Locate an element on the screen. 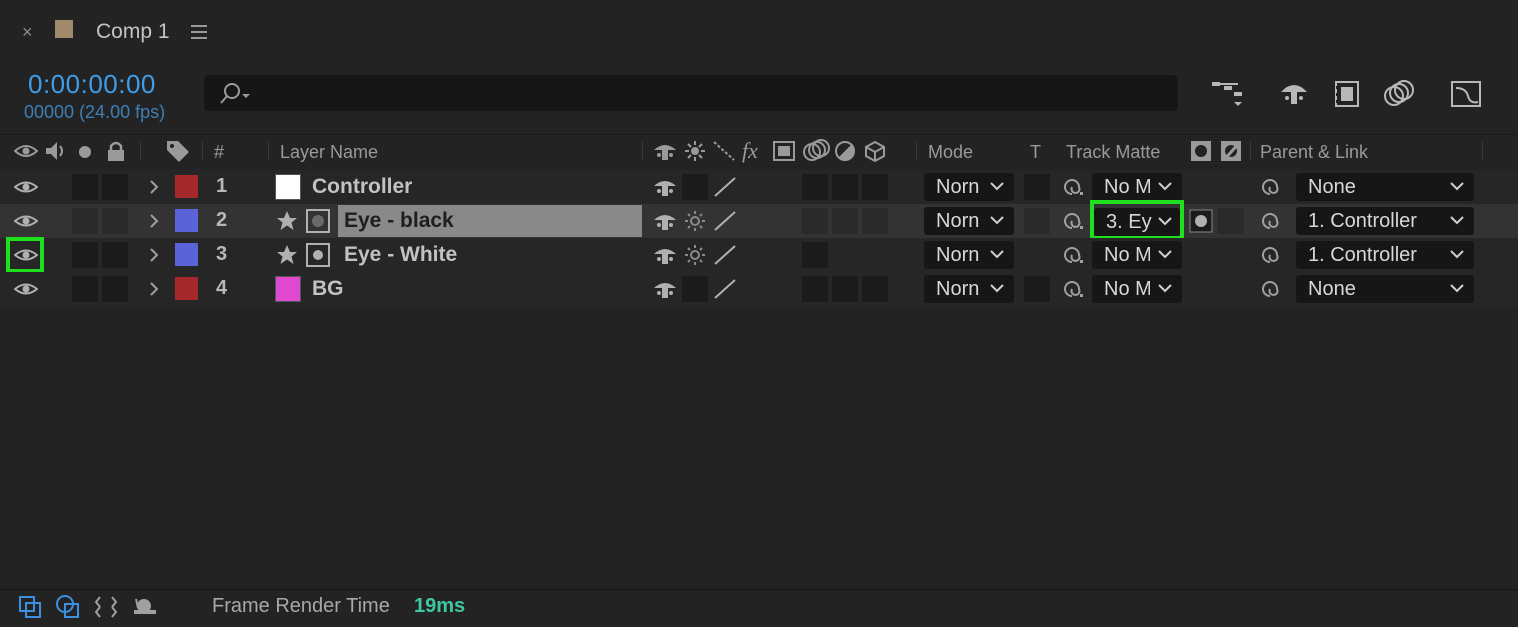 This screenshot has width=1518, height=627. motion-blur-icon is located at coordinates (1399, 94).